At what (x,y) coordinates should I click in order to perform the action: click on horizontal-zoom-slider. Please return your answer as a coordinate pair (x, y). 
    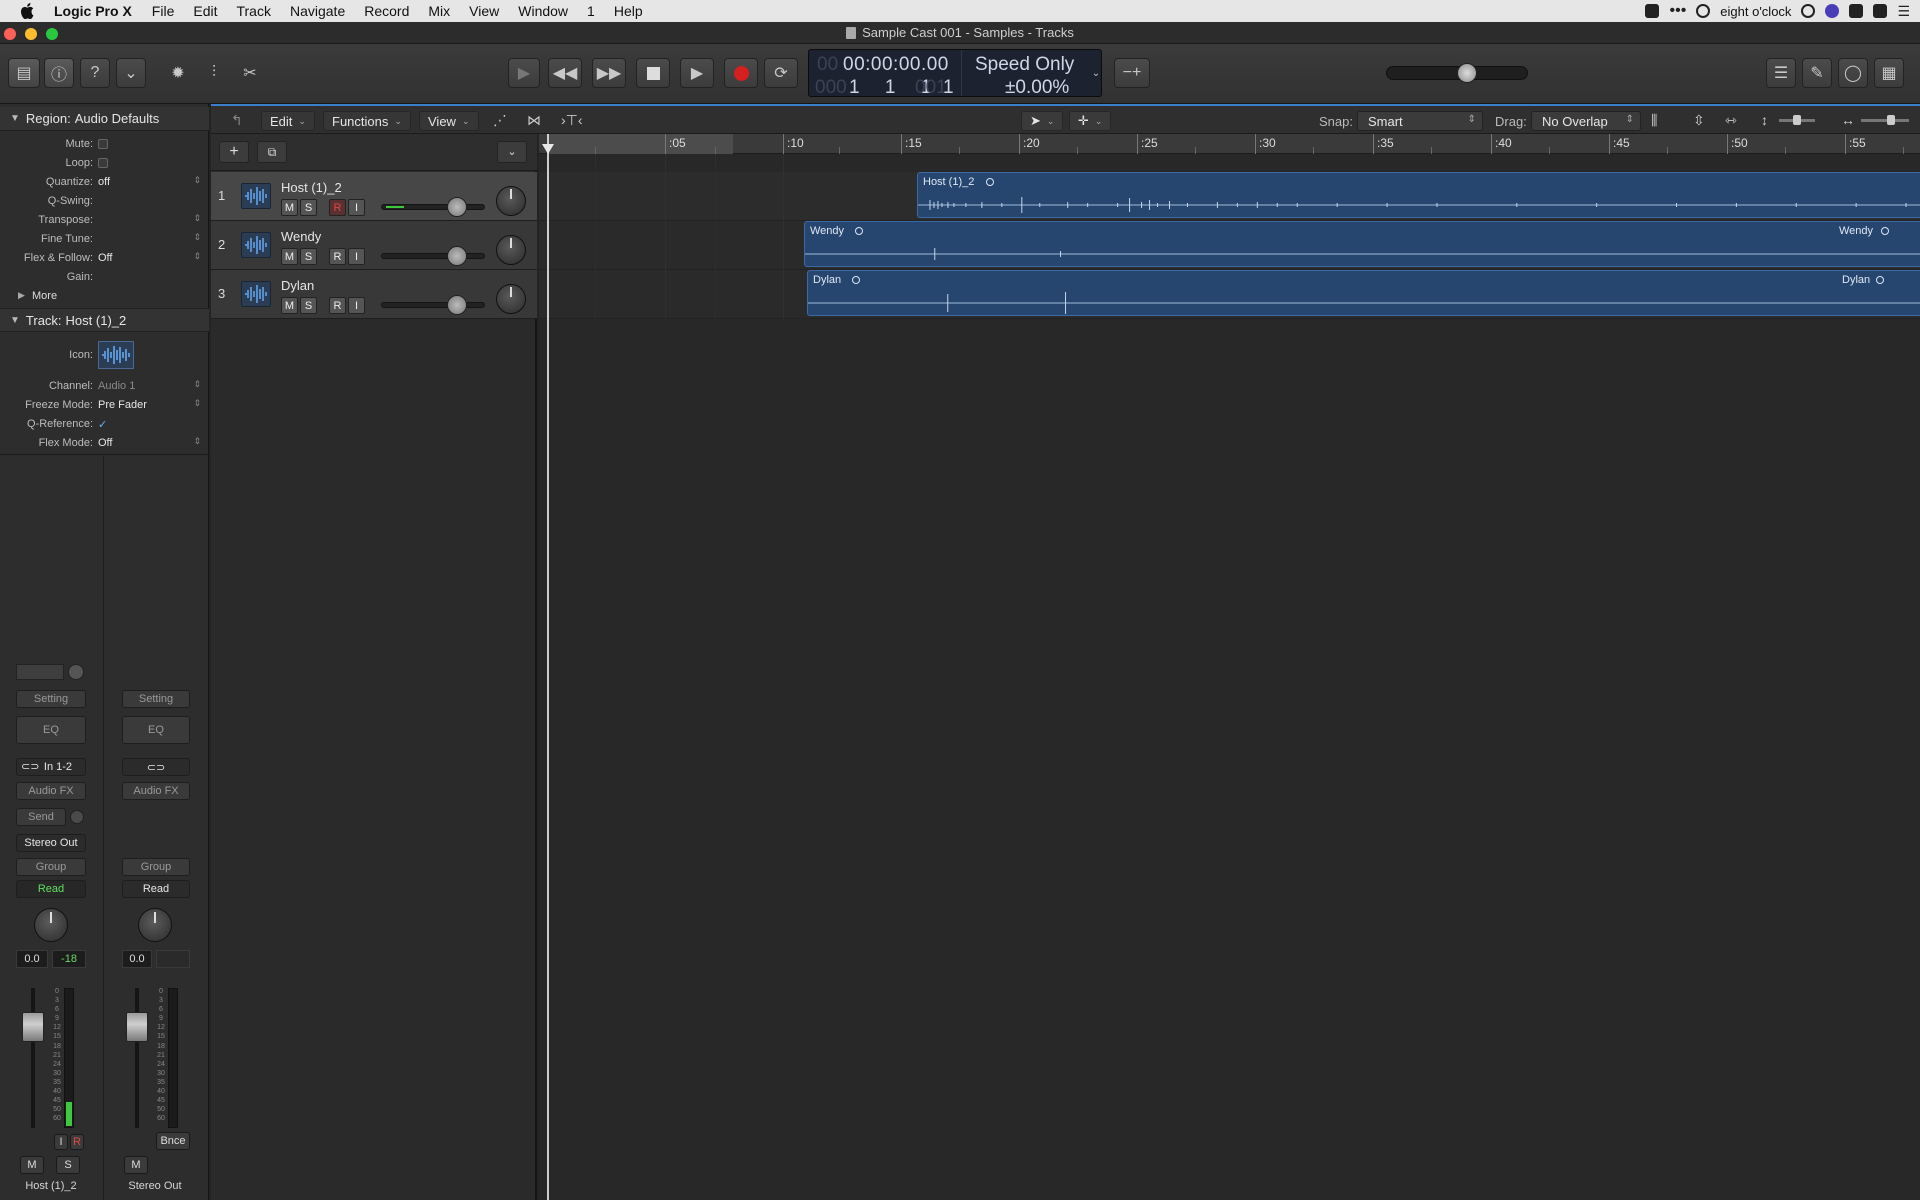
    Looking at the image, I should click on (1885, 120).